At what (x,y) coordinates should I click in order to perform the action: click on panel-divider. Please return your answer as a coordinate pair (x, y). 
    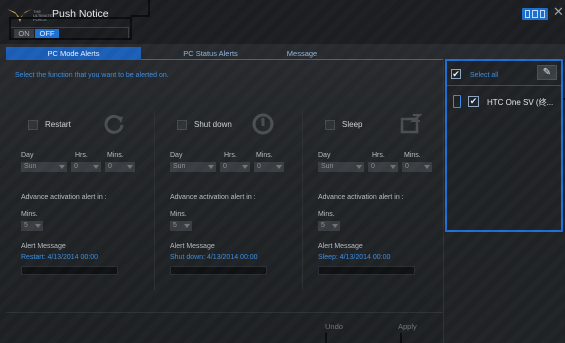
    Looking at the image, I should click on (504, 85).